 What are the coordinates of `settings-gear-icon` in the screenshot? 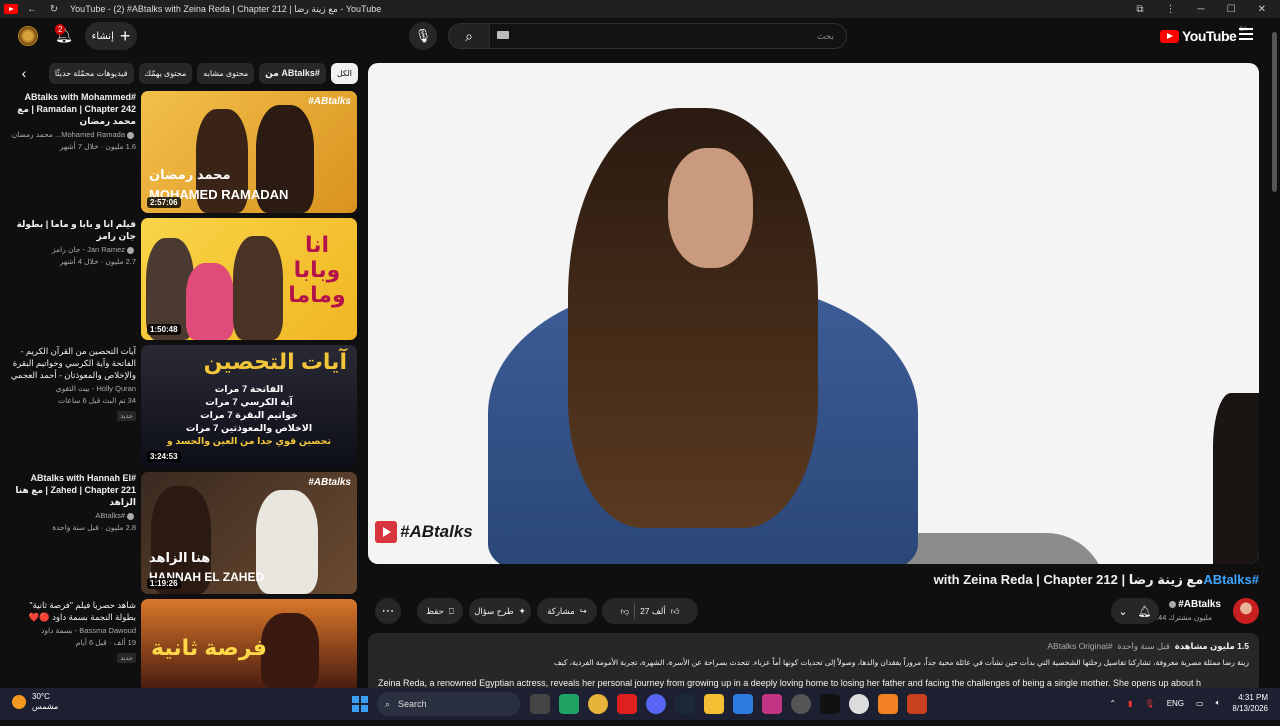 It's located at (801, 704).